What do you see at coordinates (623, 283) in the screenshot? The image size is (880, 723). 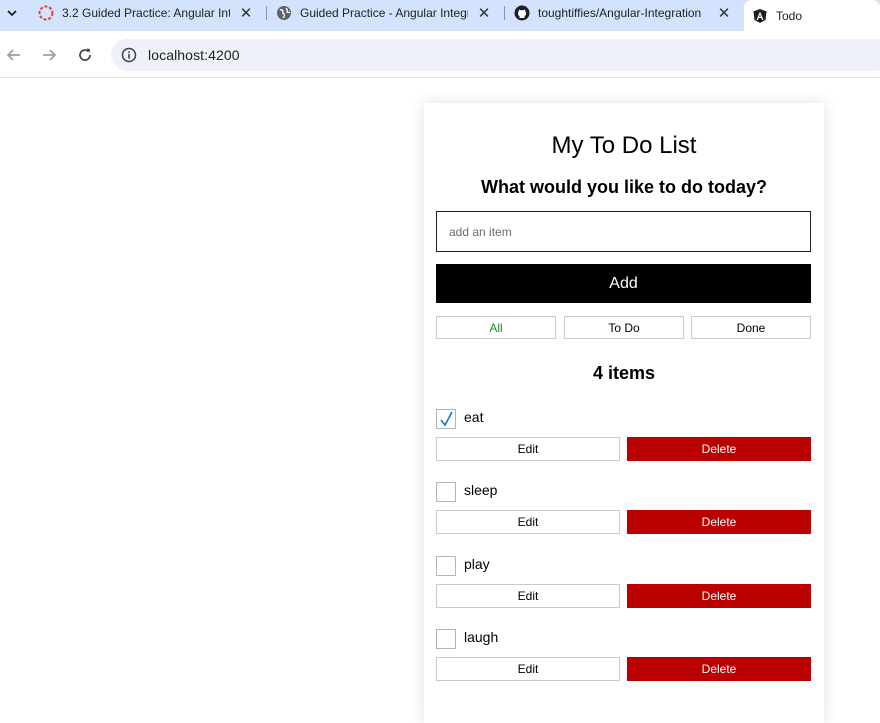 I see `add-button: Add` at bounding box center [623, 283].